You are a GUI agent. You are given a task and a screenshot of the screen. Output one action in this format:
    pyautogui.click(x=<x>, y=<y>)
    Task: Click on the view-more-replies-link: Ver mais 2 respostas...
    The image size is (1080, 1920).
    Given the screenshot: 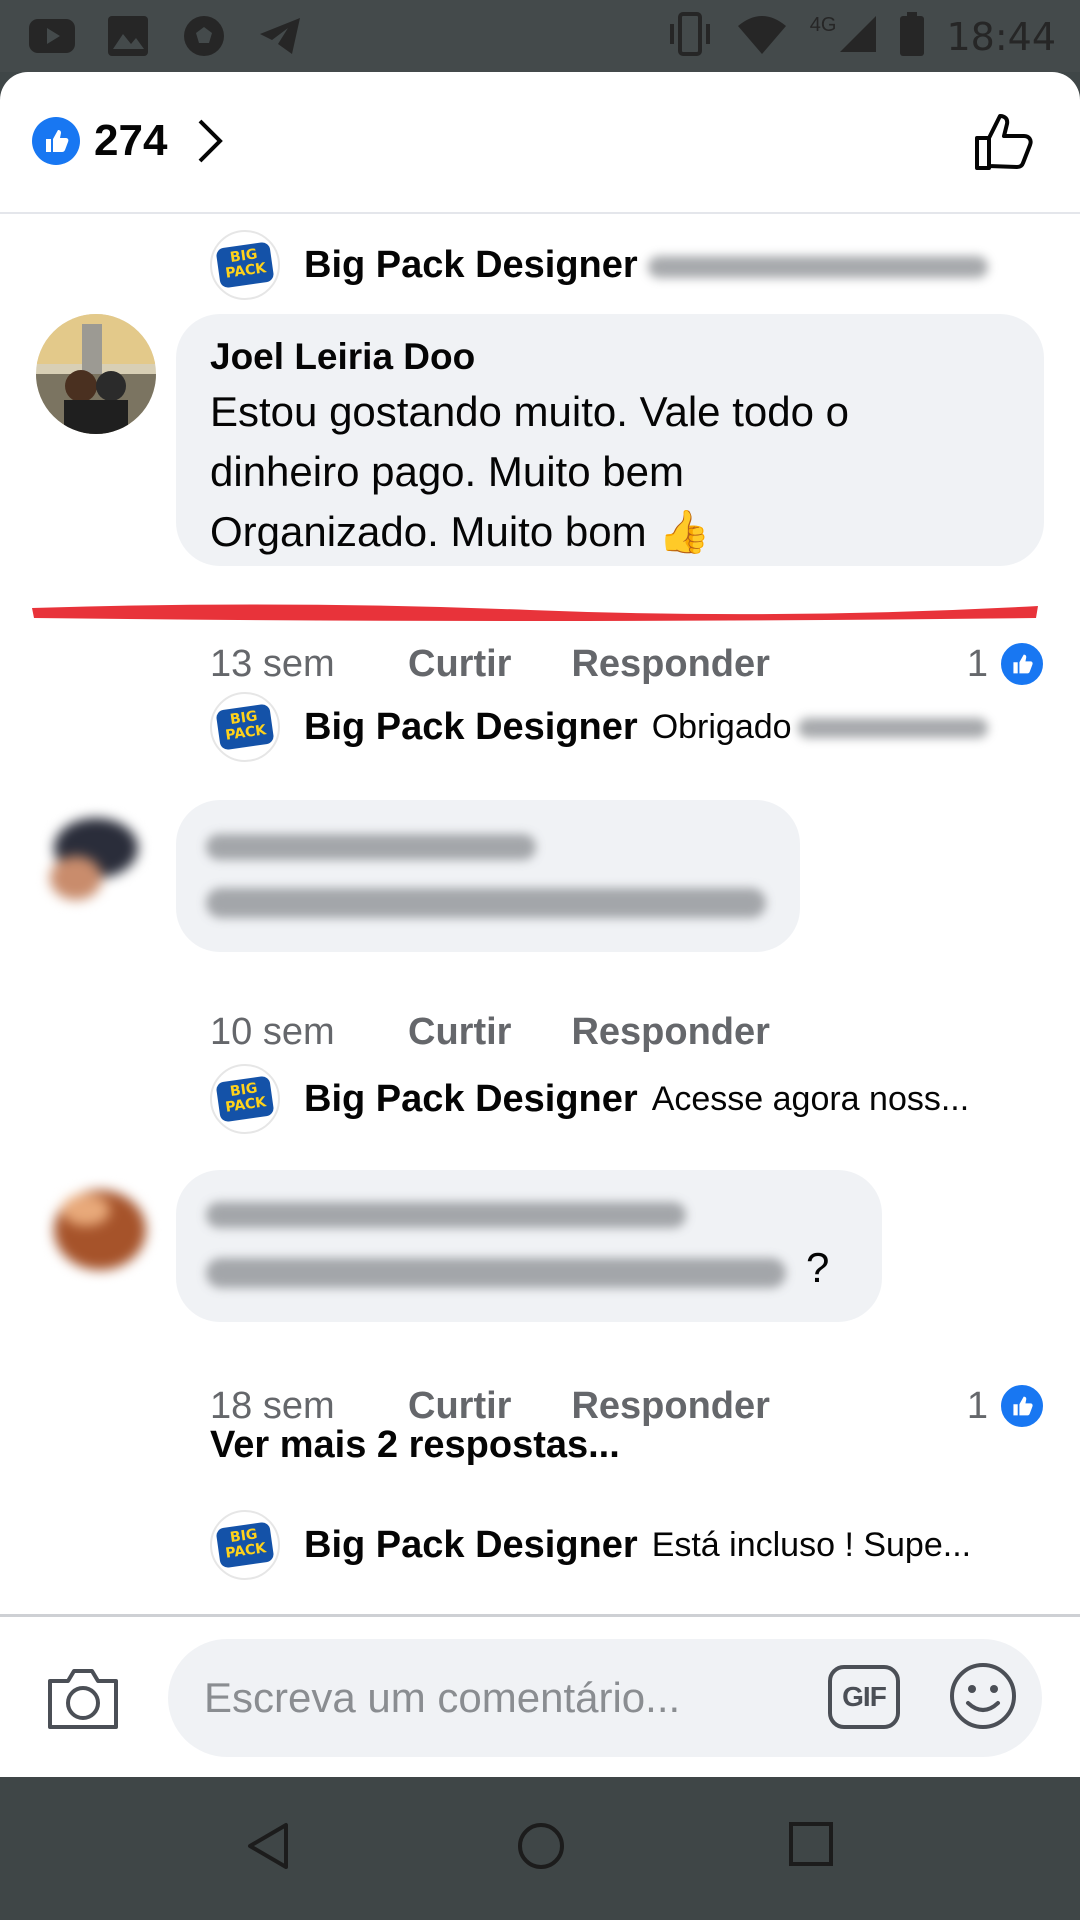 What is the action you would take?
    pyautogui.click(x=415, y=1445)
    